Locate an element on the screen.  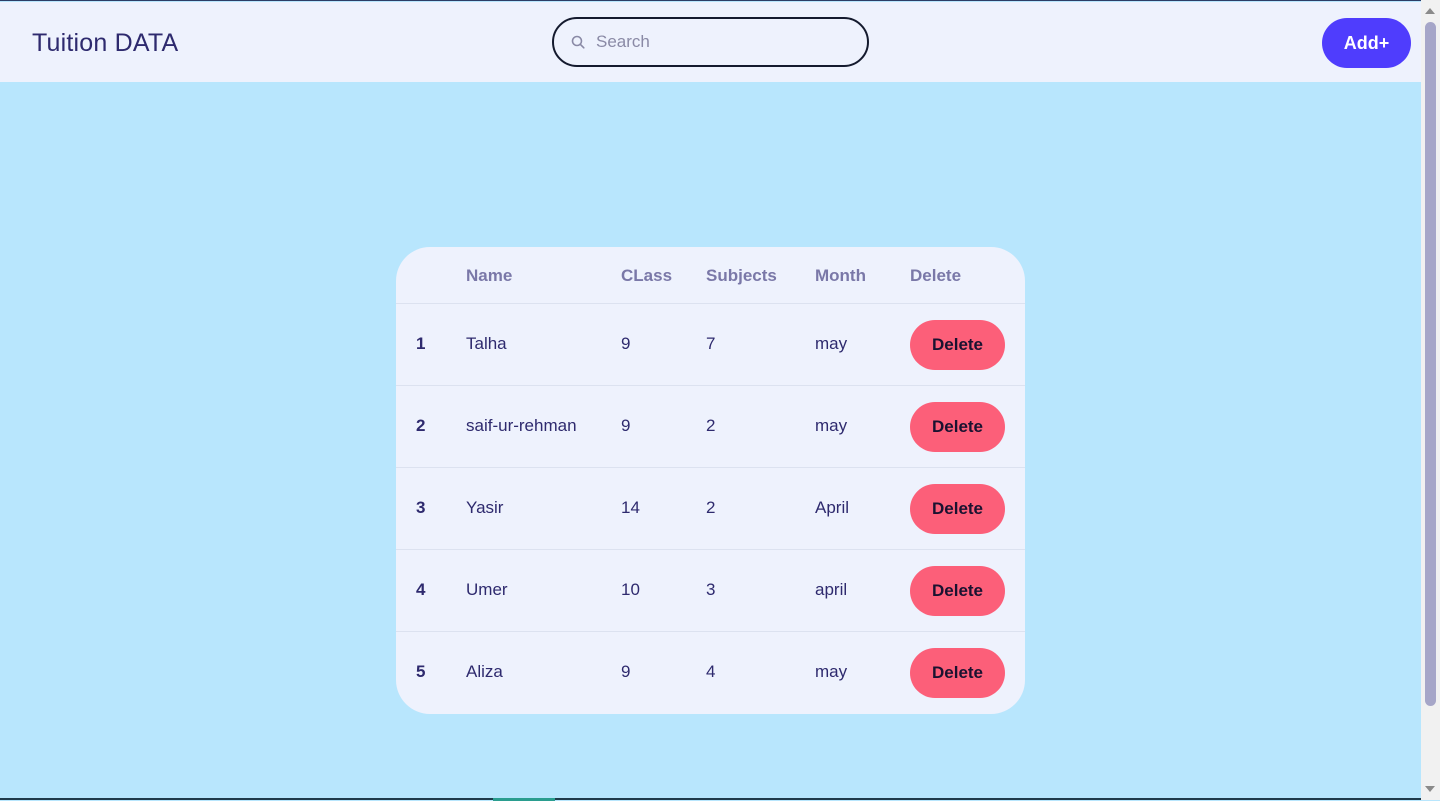
vertical-scrollbar is located at coordinates (1430, 400).